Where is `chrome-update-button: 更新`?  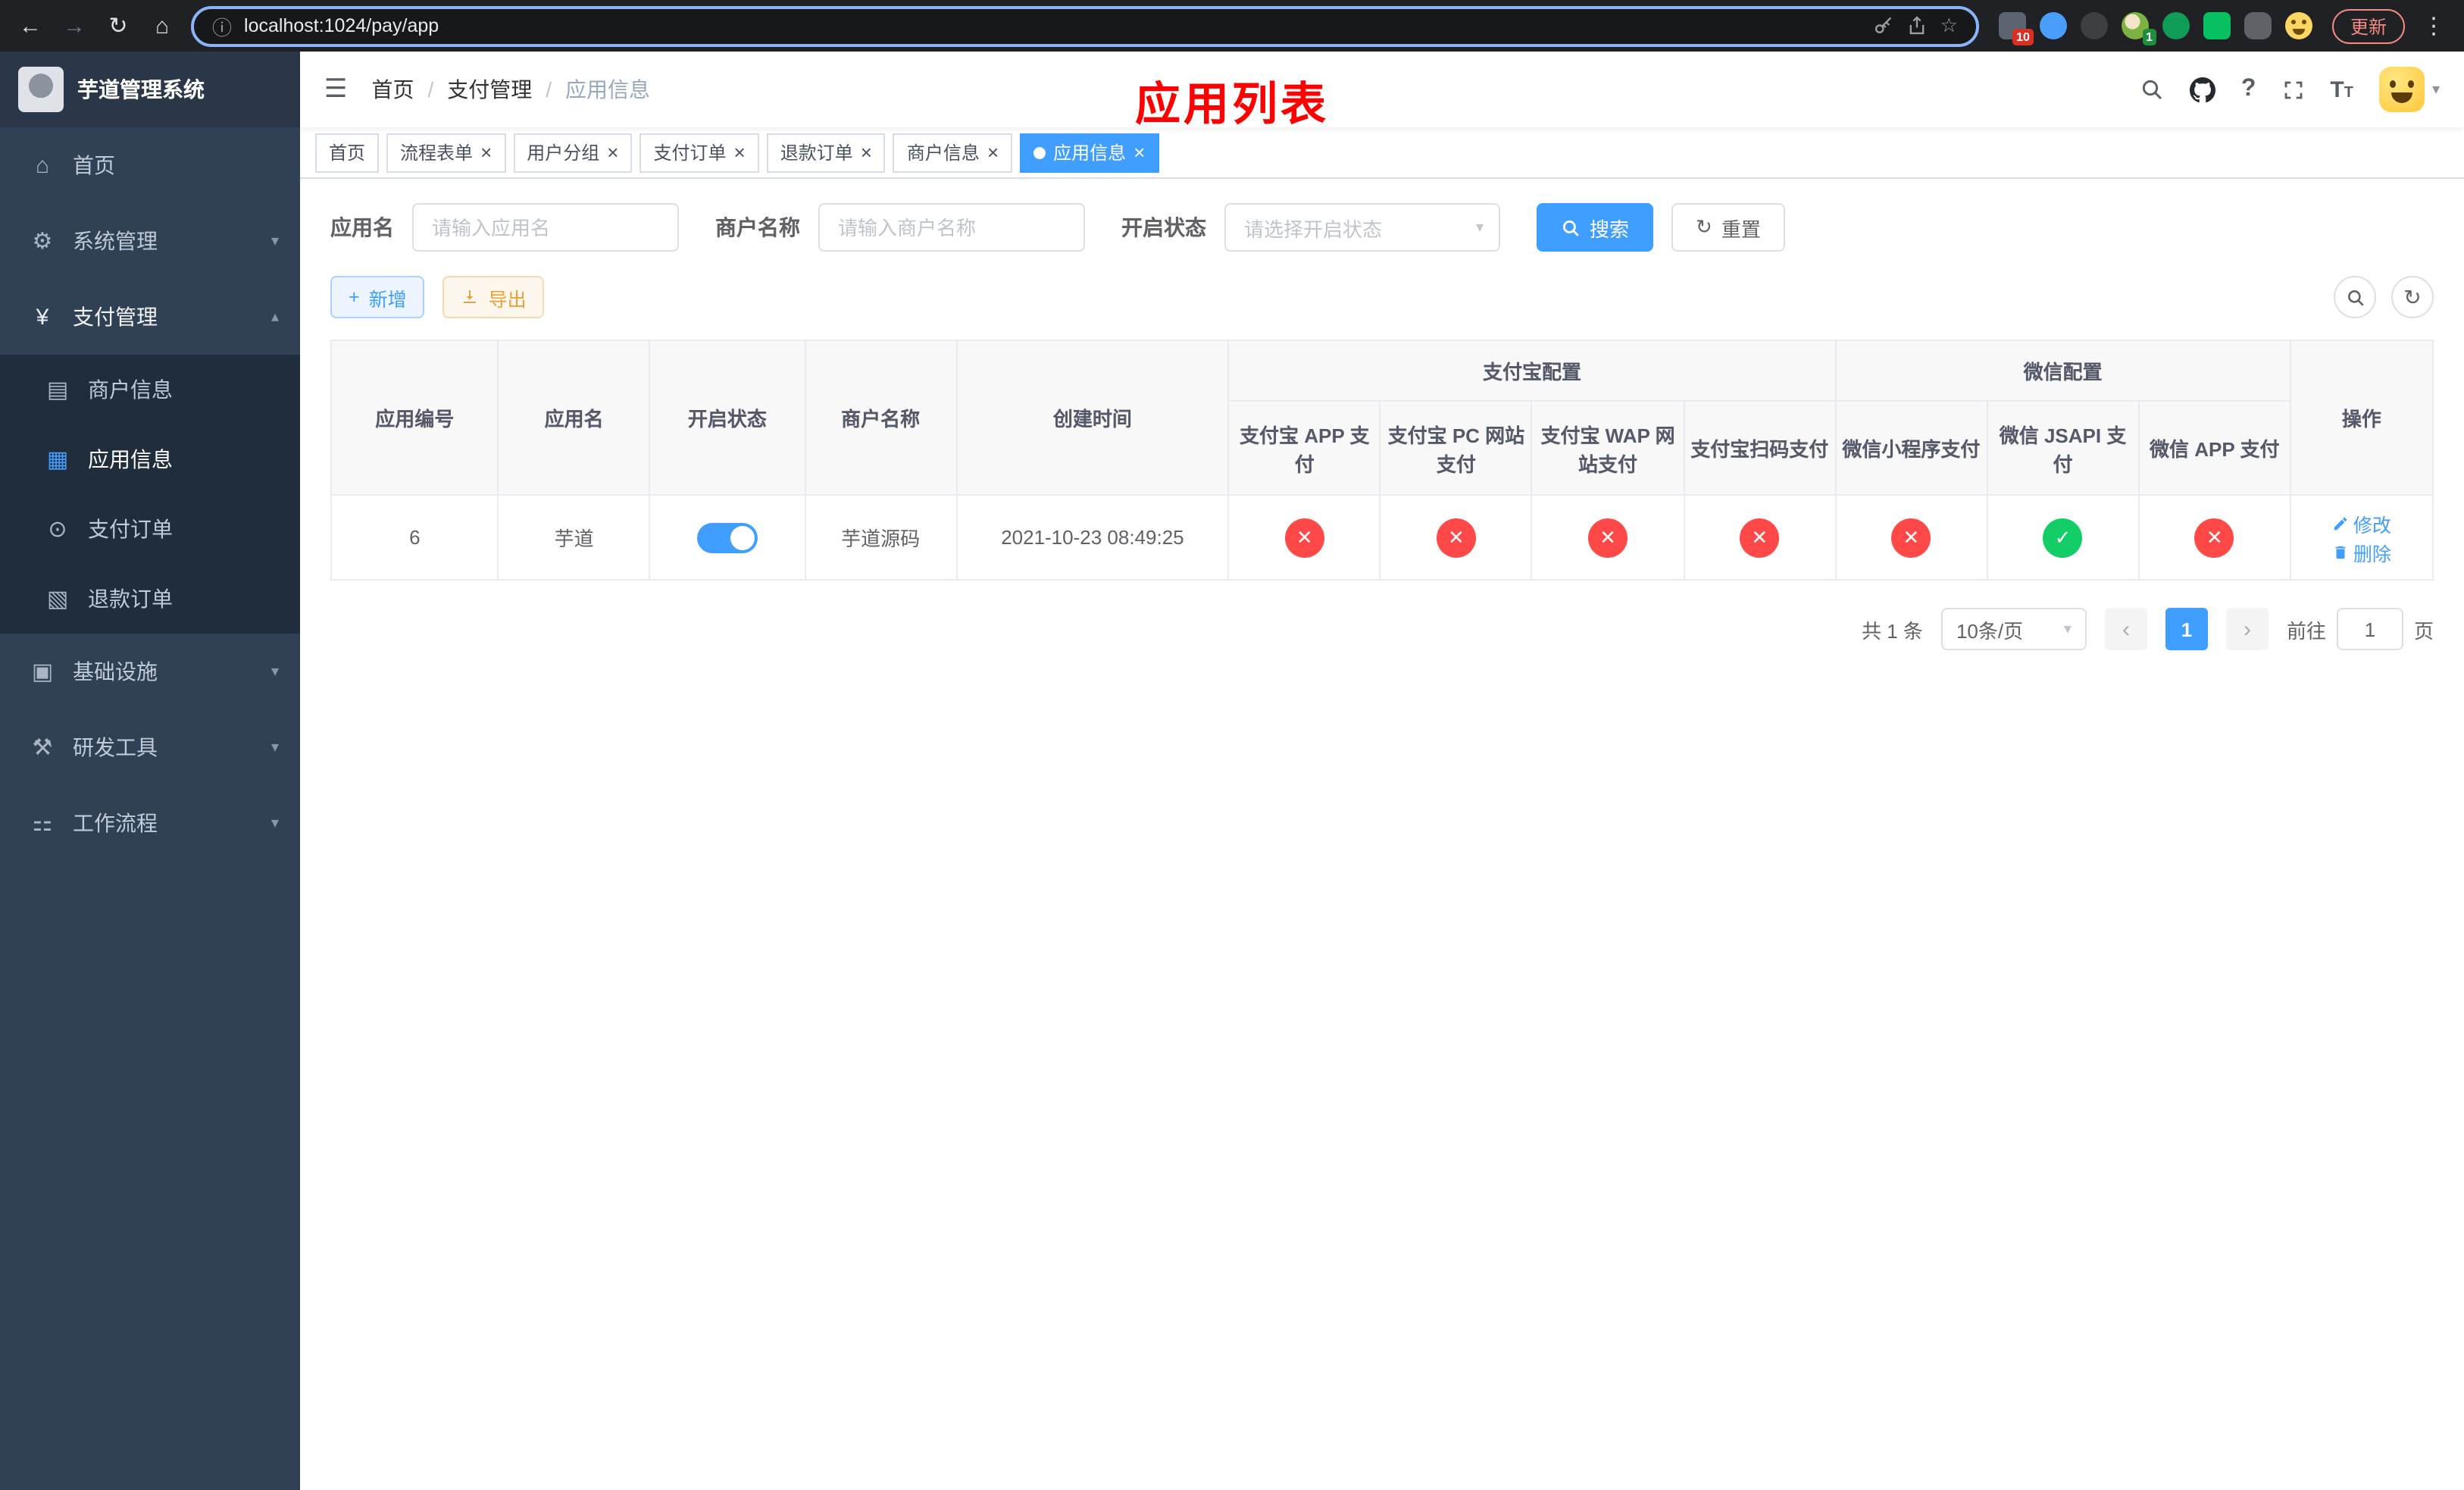
chrome-update-button: 更新 is located at coordinates (2368, 26).